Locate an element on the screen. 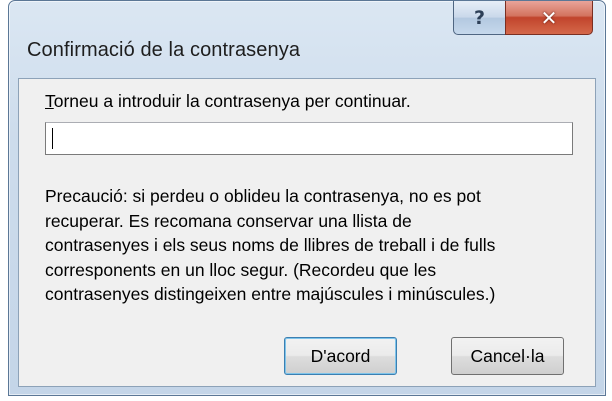  dialog-title: Confirmació de la contrasenya is located at coordinates (164, 50).